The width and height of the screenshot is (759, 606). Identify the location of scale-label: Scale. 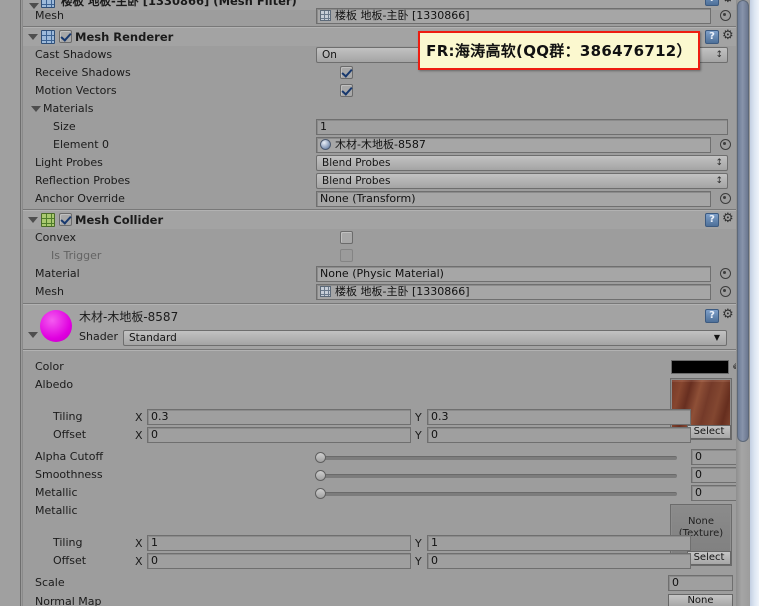
(50, 582).